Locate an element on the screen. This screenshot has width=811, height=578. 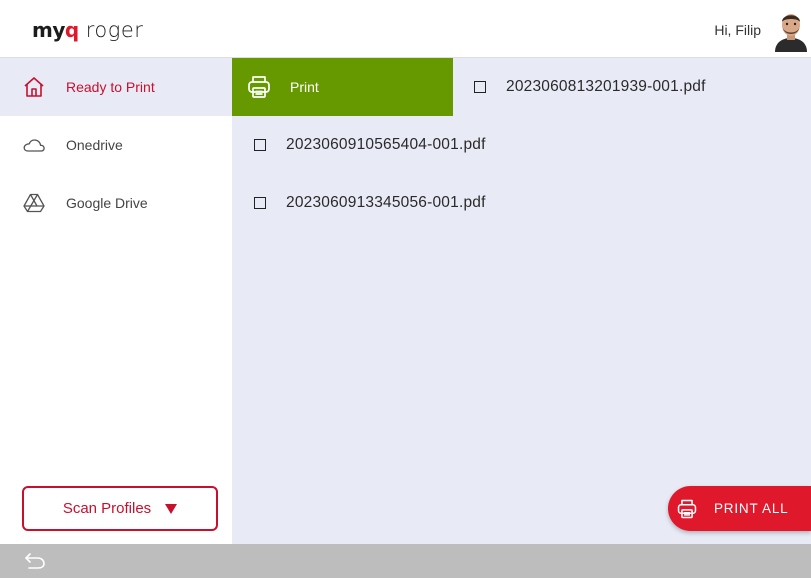
header: myq roger Hi, Filip is located at coordinates (405, 29).